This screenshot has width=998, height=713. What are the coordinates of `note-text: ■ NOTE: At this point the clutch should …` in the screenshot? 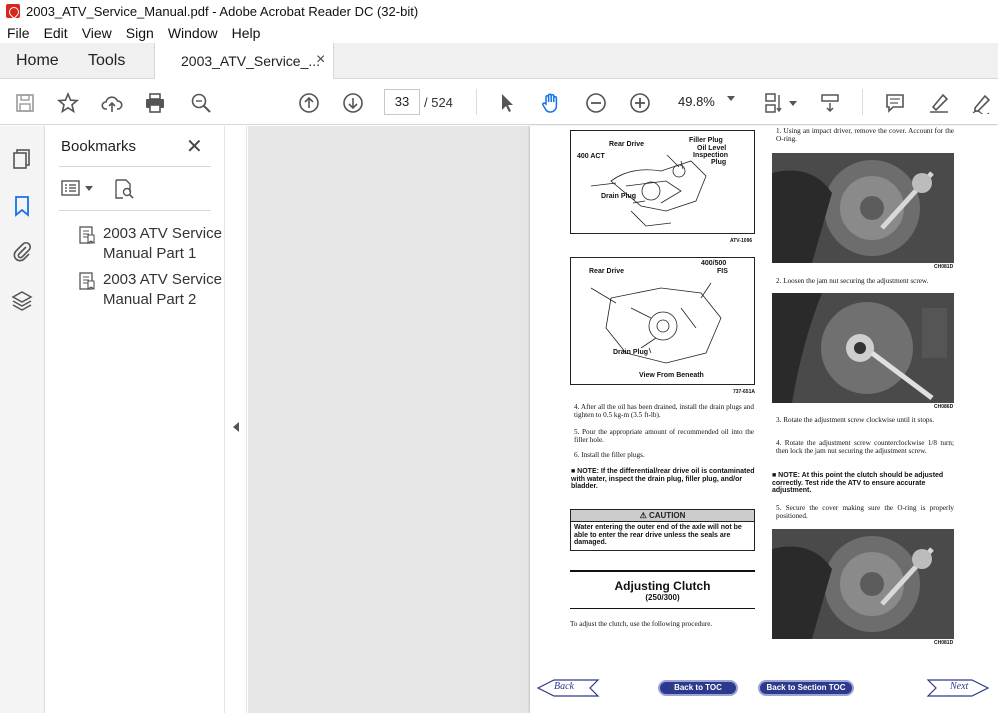 It's located at (858, 483).